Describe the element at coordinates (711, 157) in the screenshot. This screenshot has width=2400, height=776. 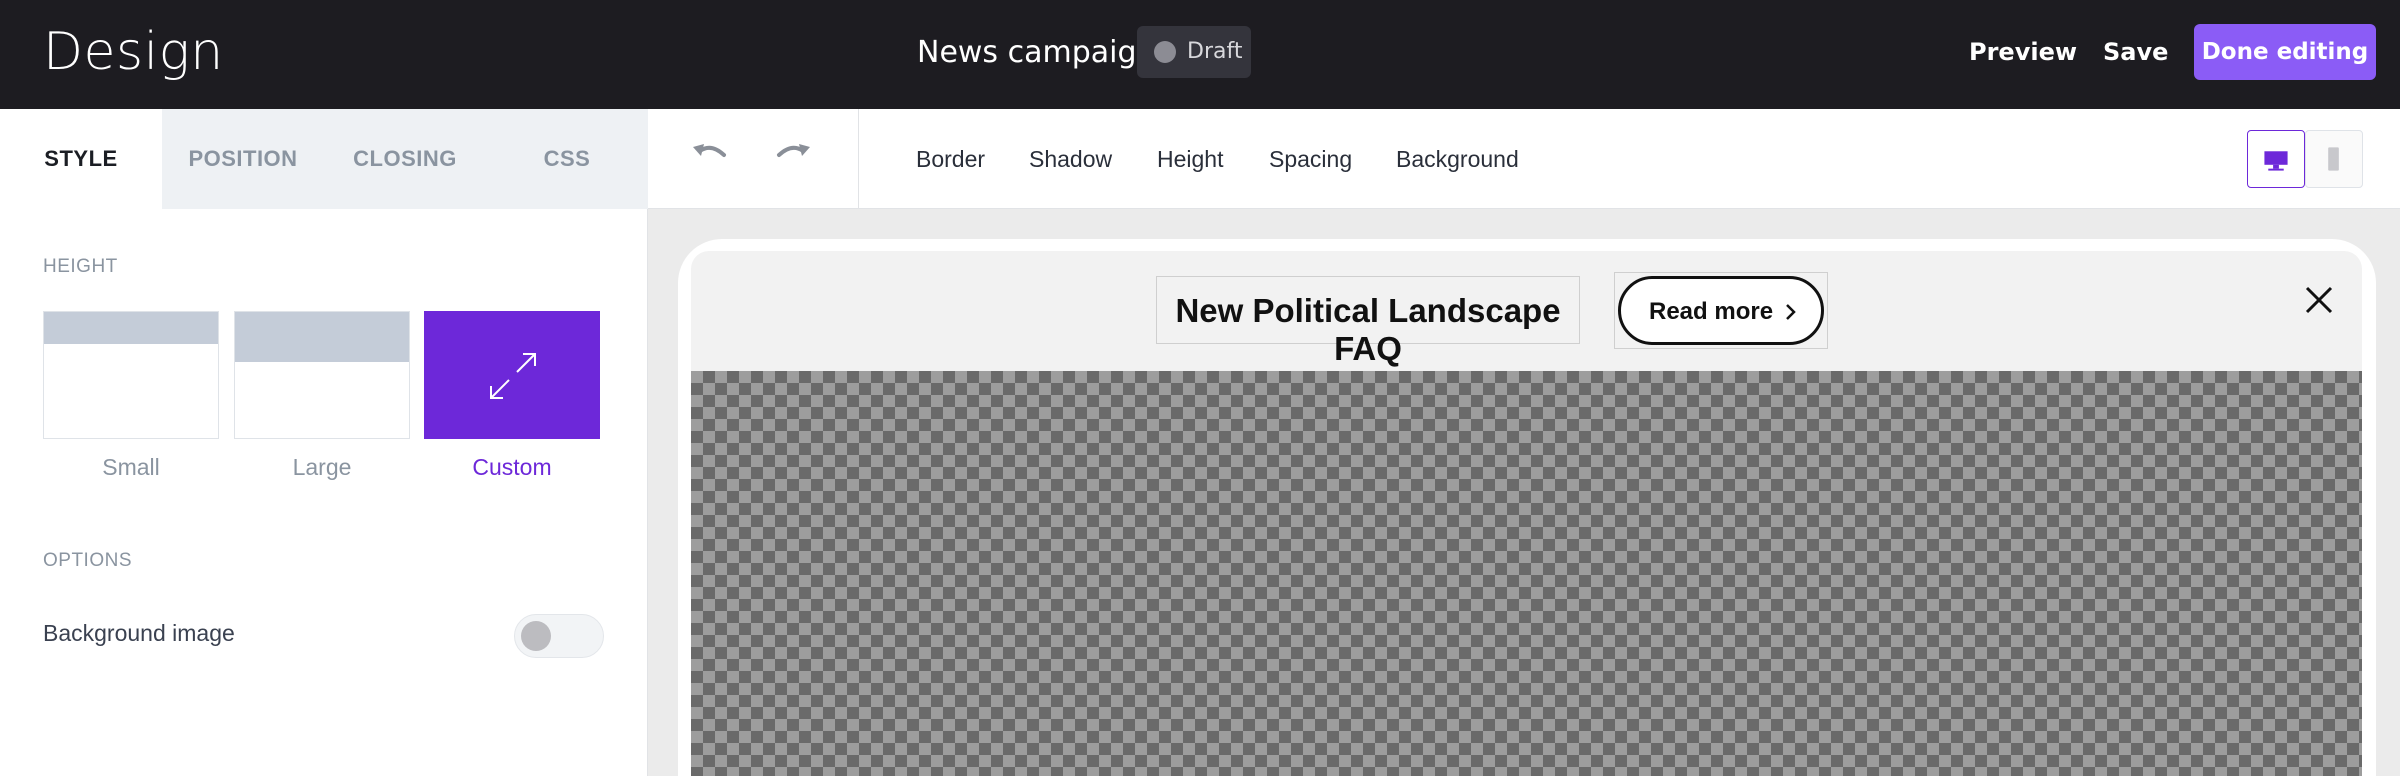
I see `undo-icon` at that location.